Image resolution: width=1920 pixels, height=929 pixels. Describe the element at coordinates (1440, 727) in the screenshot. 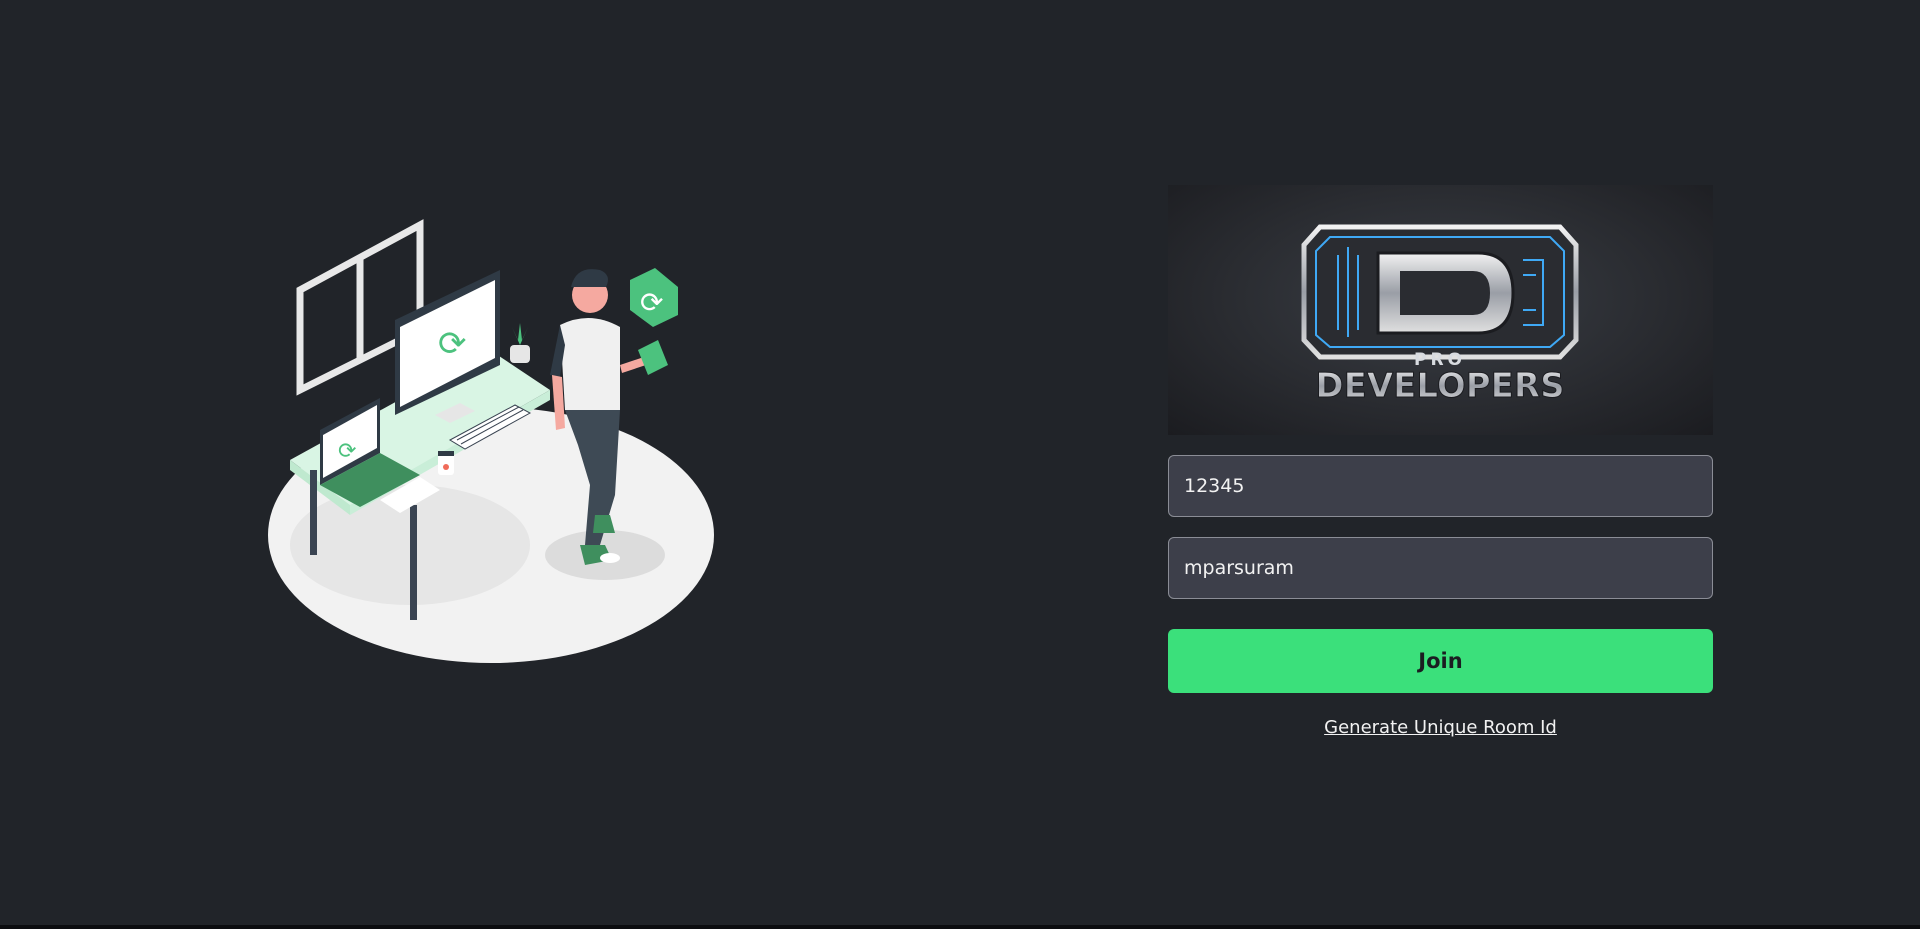

I see `generate-room-id-link: Generate Unique Room Id` at that location.